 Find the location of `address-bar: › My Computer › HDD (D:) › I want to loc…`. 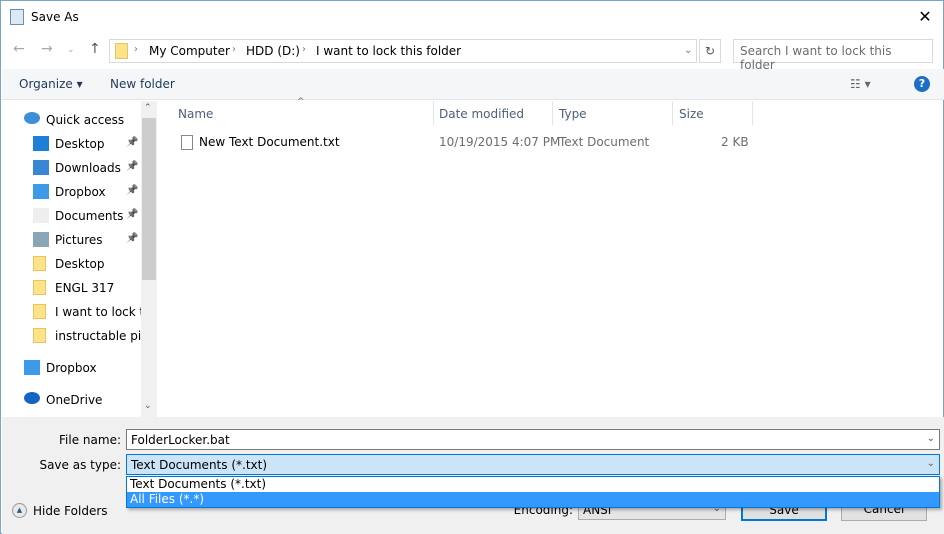

address-bar: › My Computer › HDD (D:) › I want to loc… is located at coordinates (403, 51).